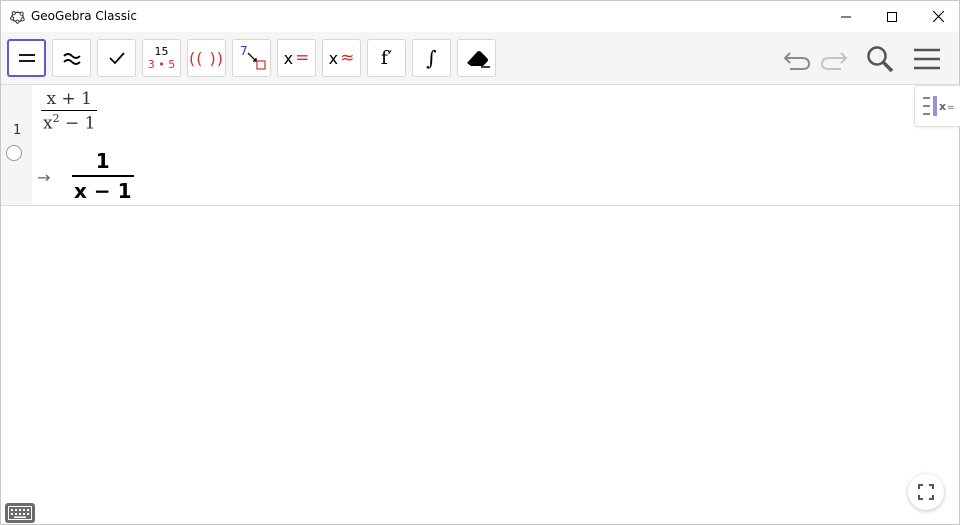  What do you see at coordinates (14, 153) in the screenshot?
I see `row-visibility-toggle` at bounding box center [14, 153].